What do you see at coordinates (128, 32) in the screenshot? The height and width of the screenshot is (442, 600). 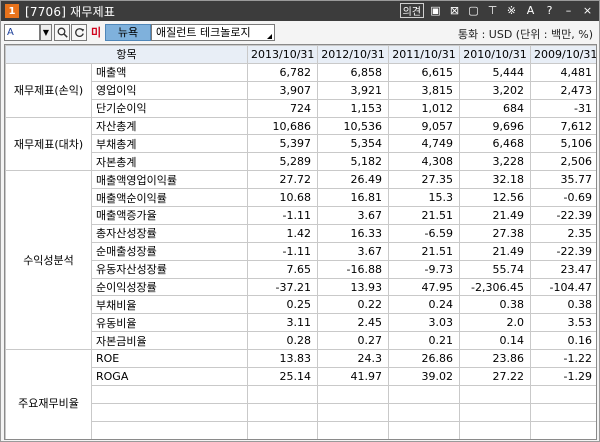 I see `market-button: 뉴욕` at bounding box center [128, 32].